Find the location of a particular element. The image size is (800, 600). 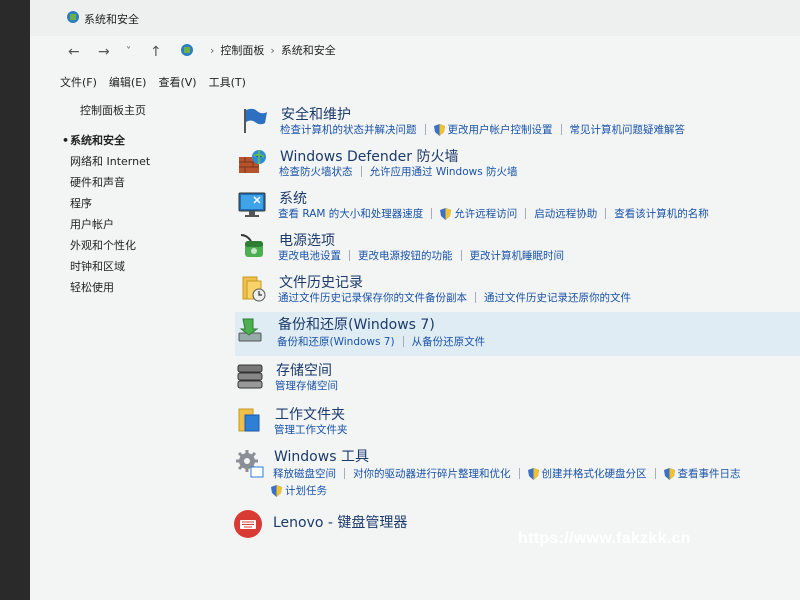

sidebar-home-link: 控制面板主页 is located at coordinates (155, 110).